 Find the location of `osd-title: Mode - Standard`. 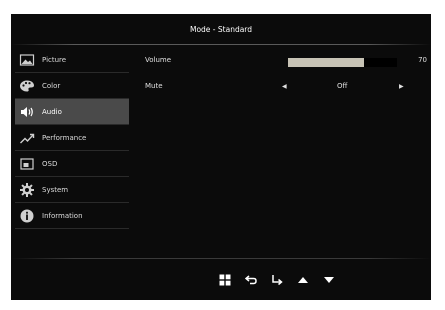

osd-title: Mode - Standard is located at coordinates (221, 29).